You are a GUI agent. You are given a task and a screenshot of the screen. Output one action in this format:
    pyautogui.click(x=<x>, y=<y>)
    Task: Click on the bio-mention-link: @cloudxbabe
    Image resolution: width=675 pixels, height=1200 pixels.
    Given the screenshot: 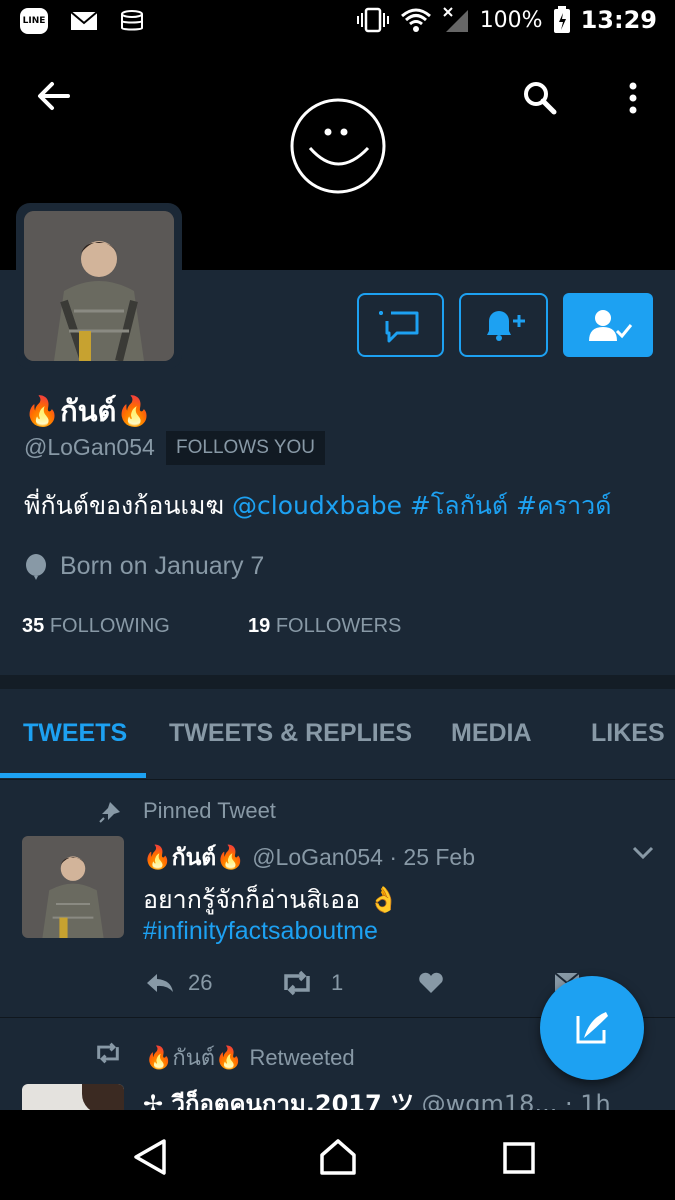 What is the action you would take?
    pyautogui.click(x=317, y=505)
    